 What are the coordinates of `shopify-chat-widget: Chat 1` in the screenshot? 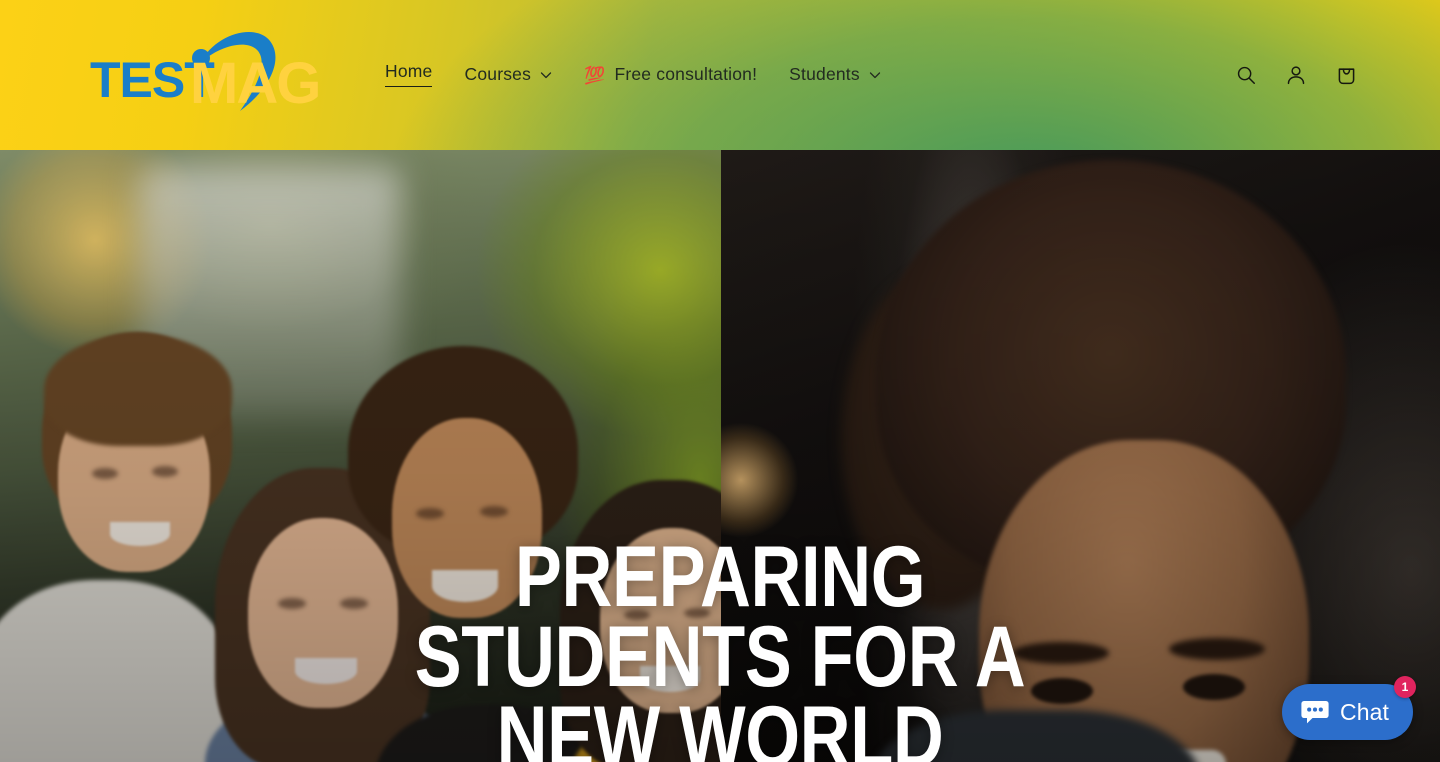 It's located at (1349, 708).